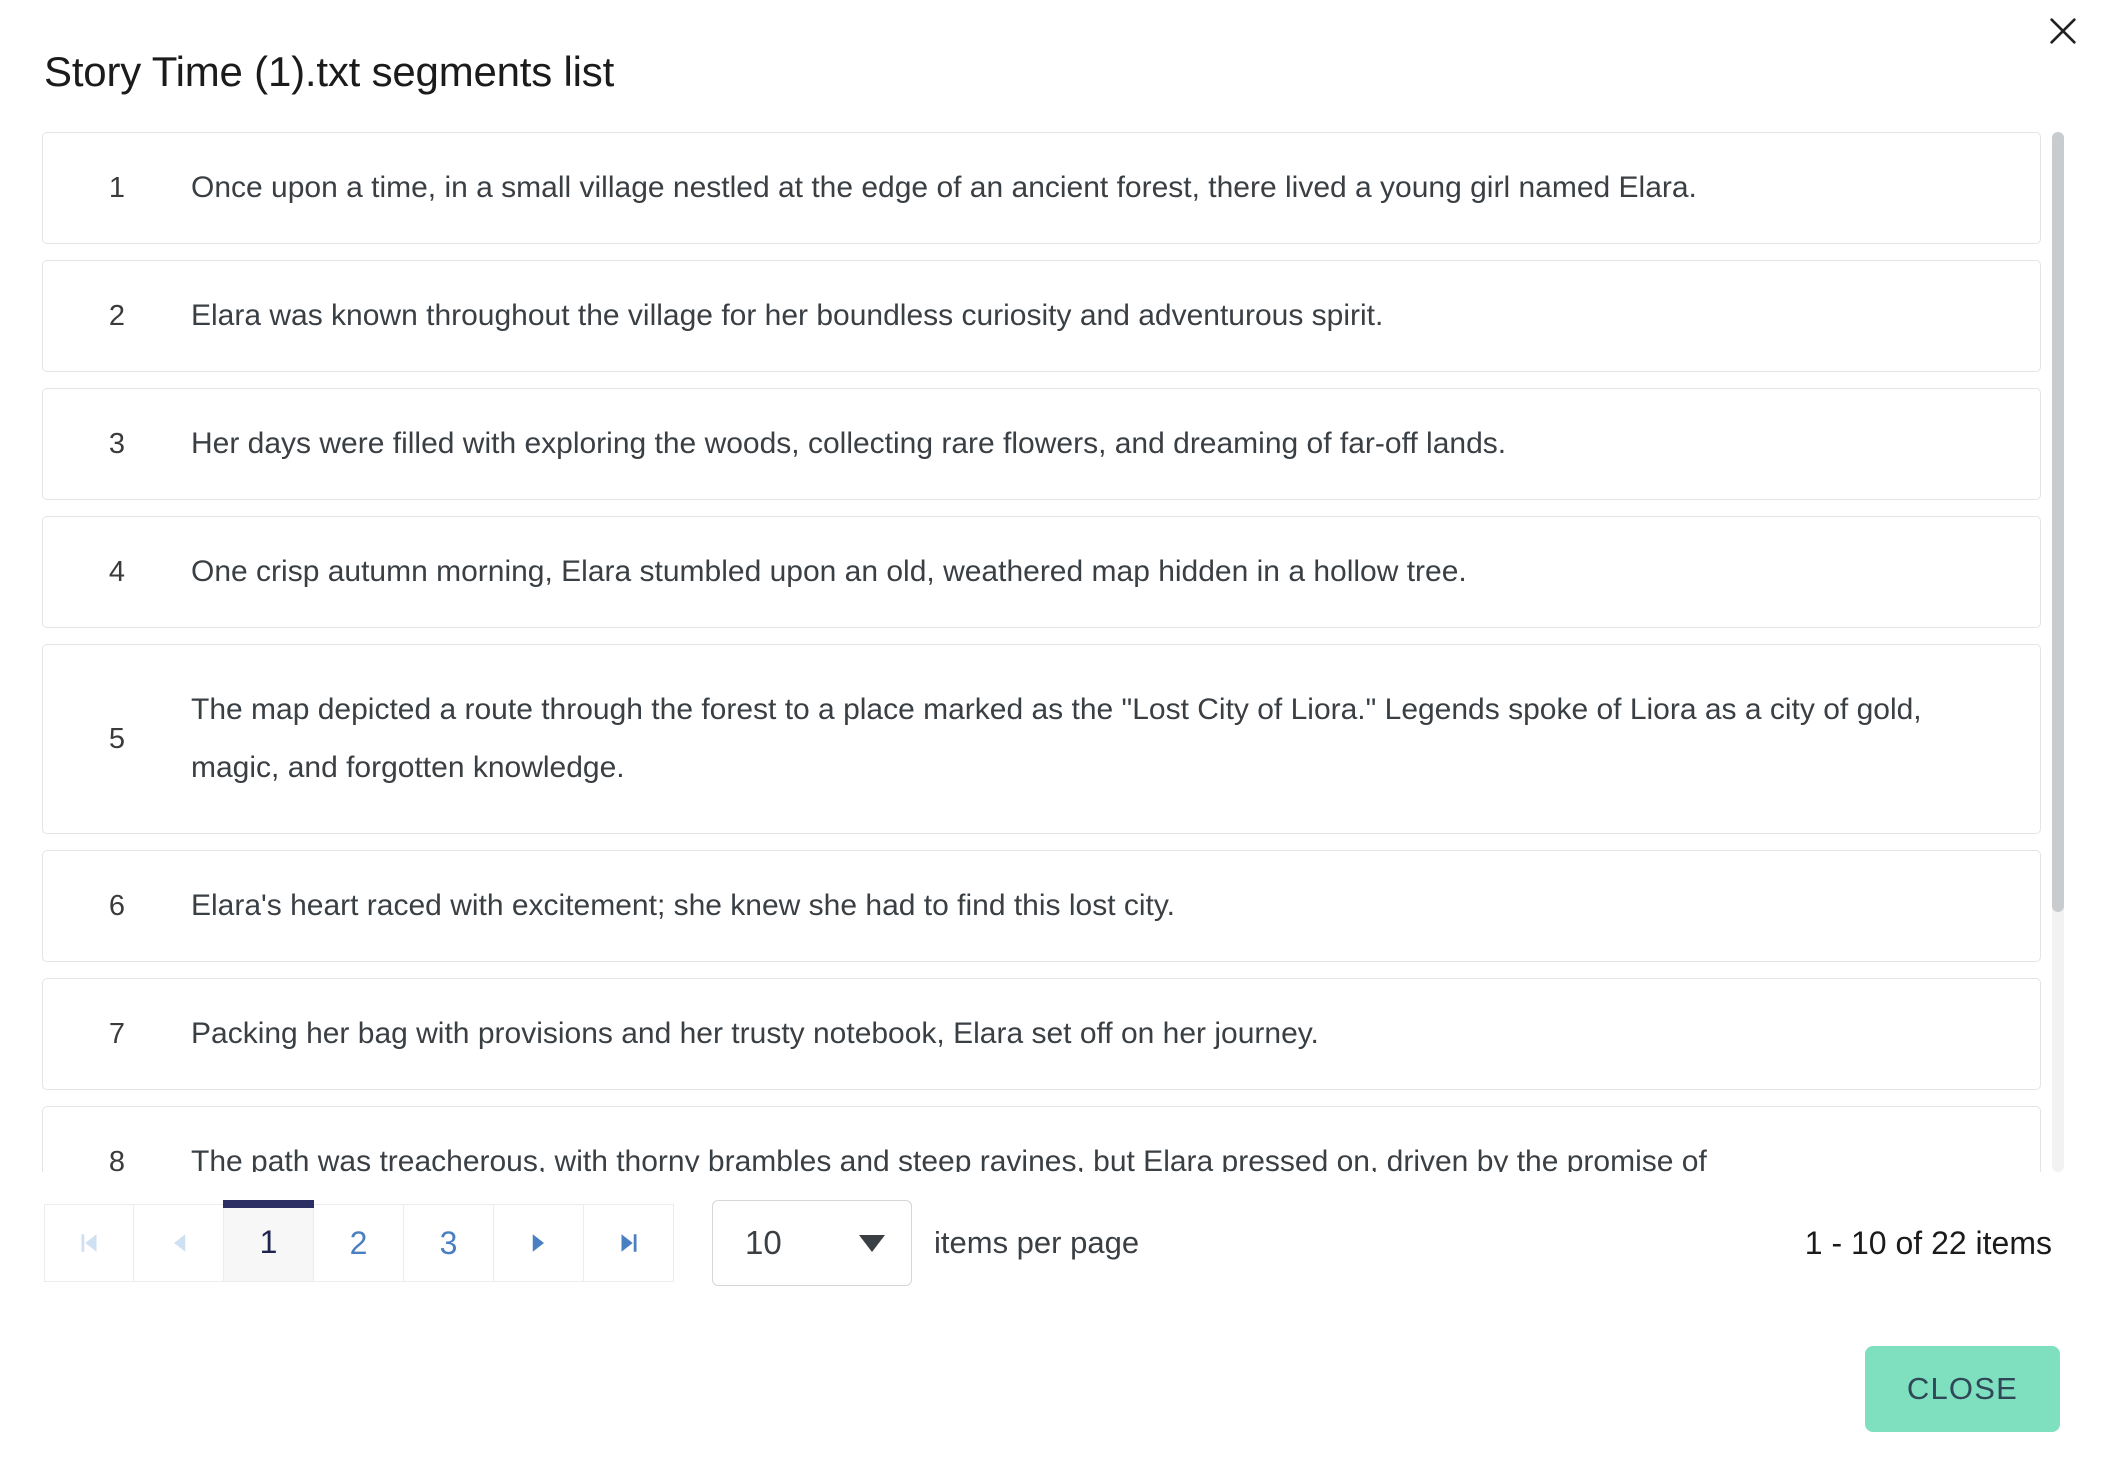 The height and width of the screenshot is (1472, 2104). I want to click on segment-index: 7, so click(117, 1033).